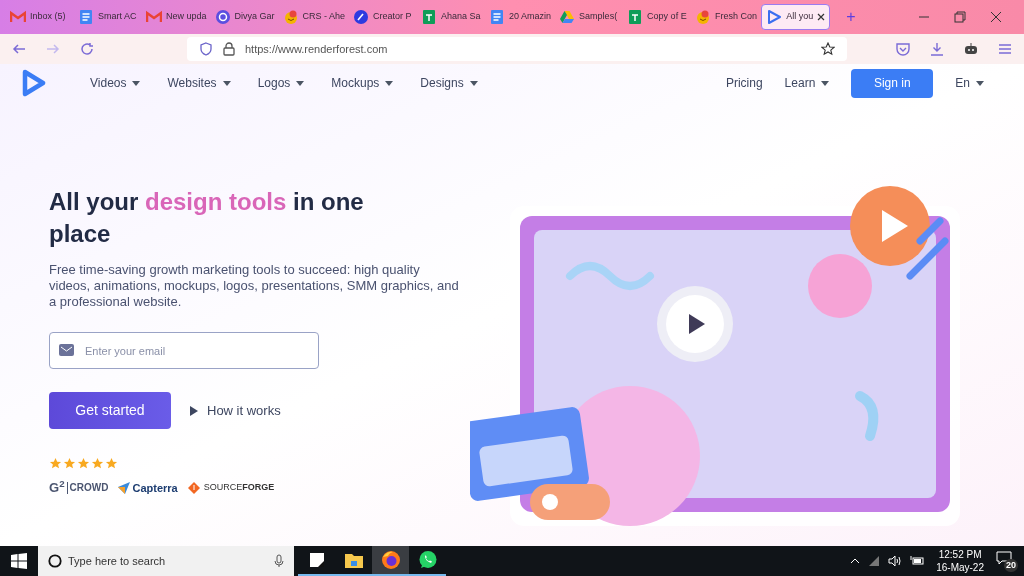 Image resolution: width=1024 pixels, height=576 pixels. Describe the element at coordinates (231, 488) in the screenshot. I see `review-logo: SOURCEFORGE` at that location.